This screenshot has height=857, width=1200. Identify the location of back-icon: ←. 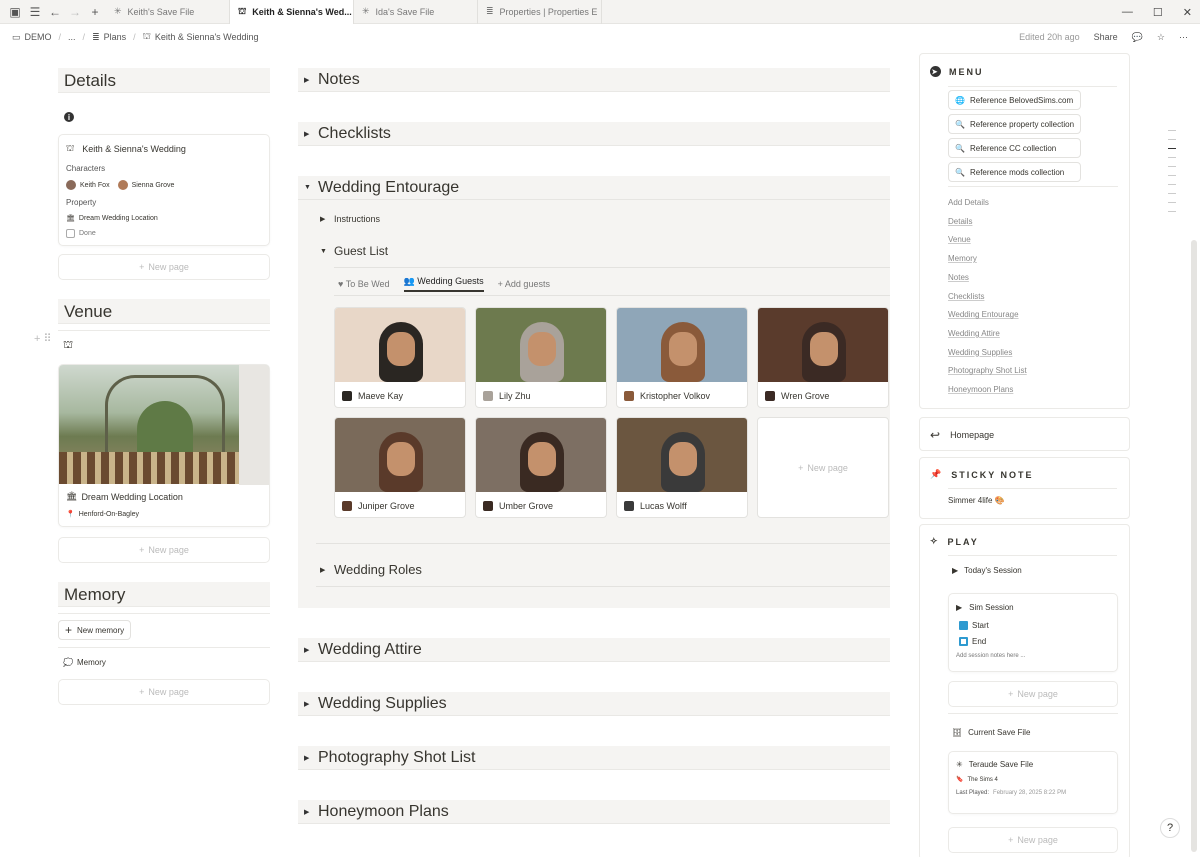
(55, 12).